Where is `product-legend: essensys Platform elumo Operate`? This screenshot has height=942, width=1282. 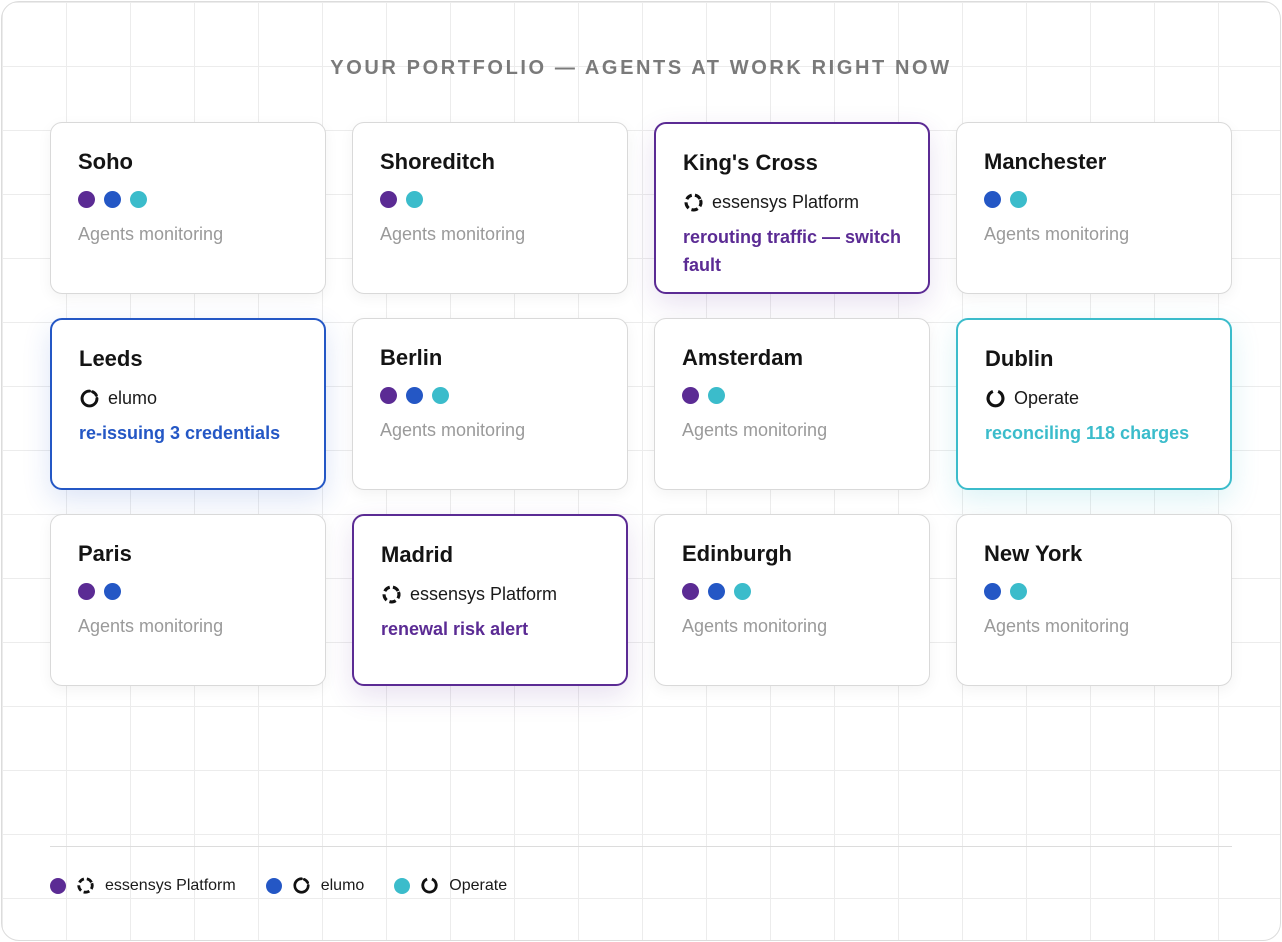
product-legend: essensys Platform elumo Operate is located at coordinates (278, 885).